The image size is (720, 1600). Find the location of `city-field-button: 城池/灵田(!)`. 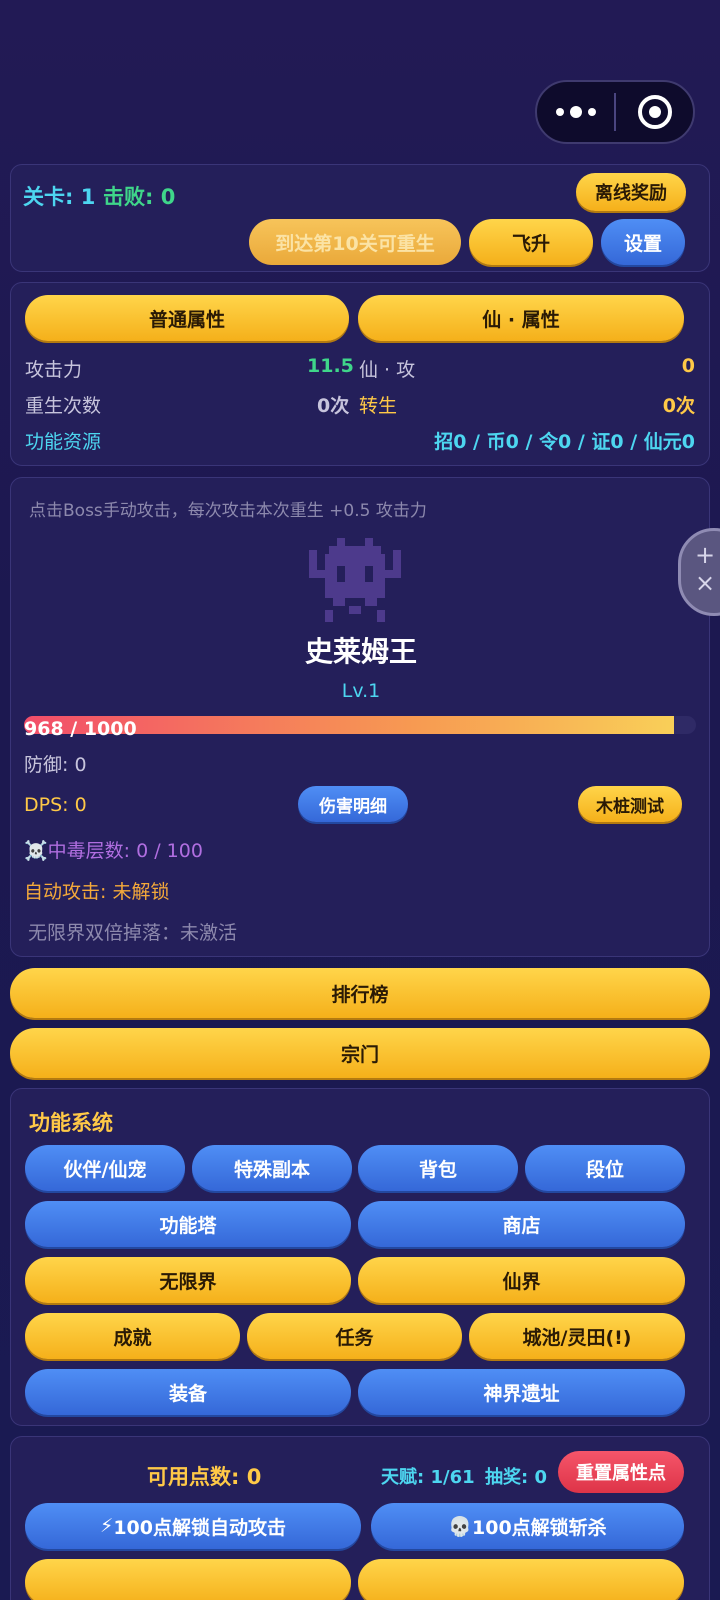

city-field-button: 城池/灵田(!) is located at coordinates (577, 1336).